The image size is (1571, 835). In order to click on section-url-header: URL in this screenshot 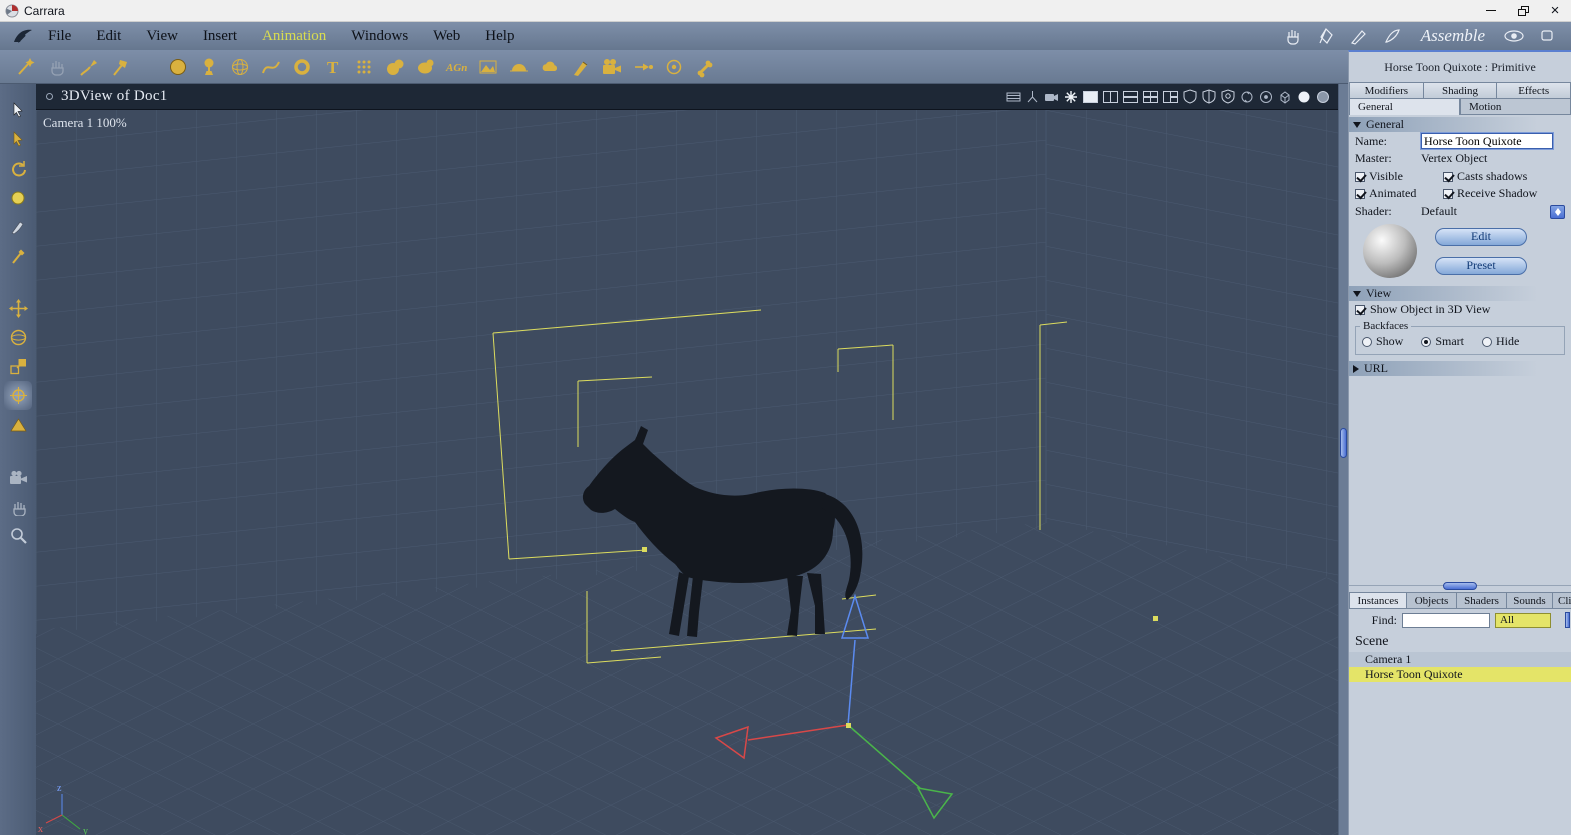, I will do `click(1460, 368)`.